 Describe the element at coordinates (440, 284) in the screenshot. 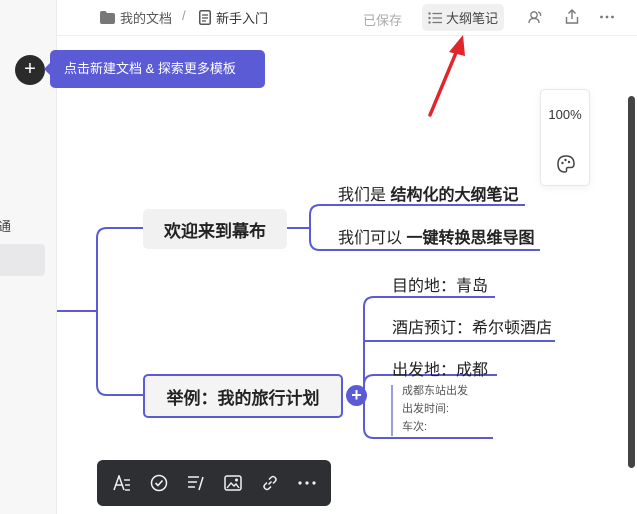

I see `mindmap-node-destination: 目的地：青岛` at that location.